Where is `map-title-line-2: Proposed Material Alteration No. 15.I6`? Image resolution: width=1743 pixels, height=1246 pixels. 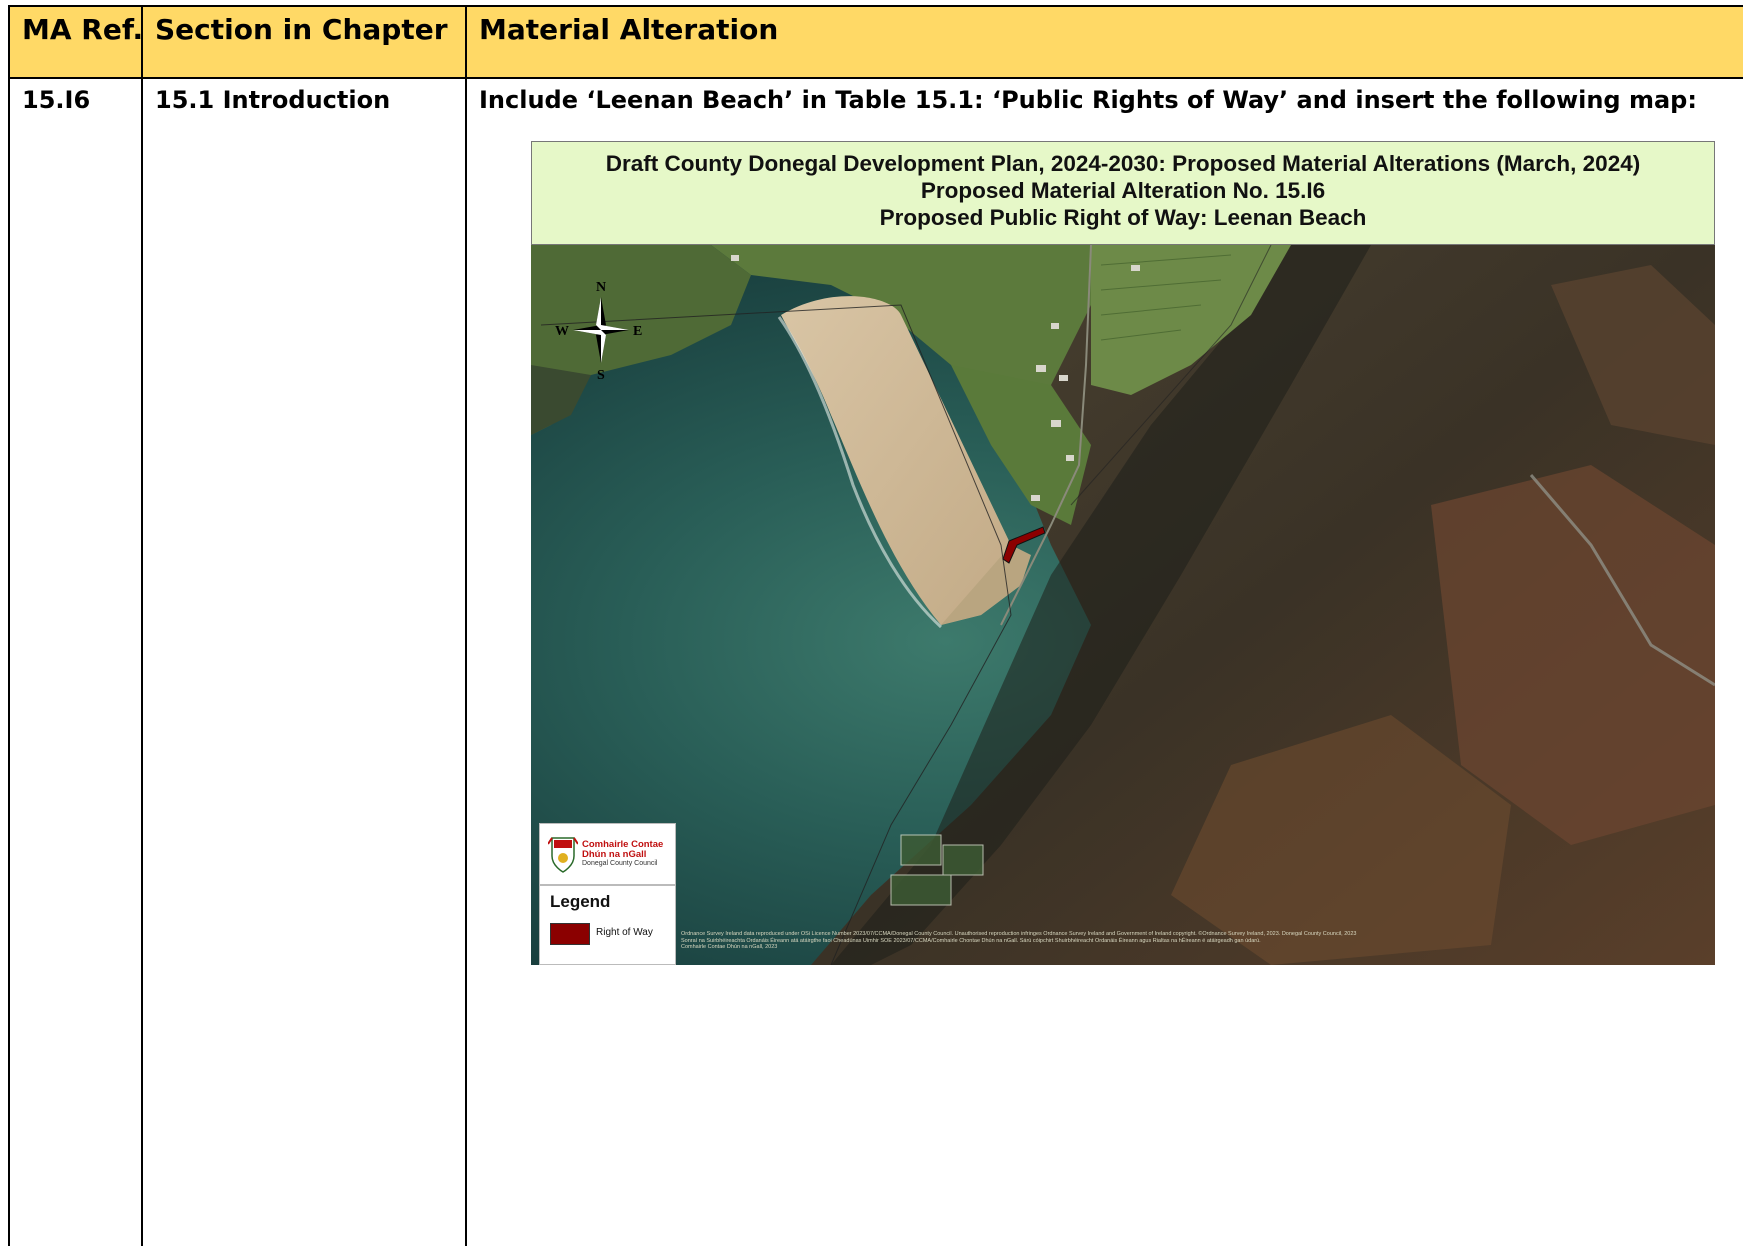
map-title-line-2: Proposed Material Alteration No. 15.I6 is located at coordinates (1123, 190).